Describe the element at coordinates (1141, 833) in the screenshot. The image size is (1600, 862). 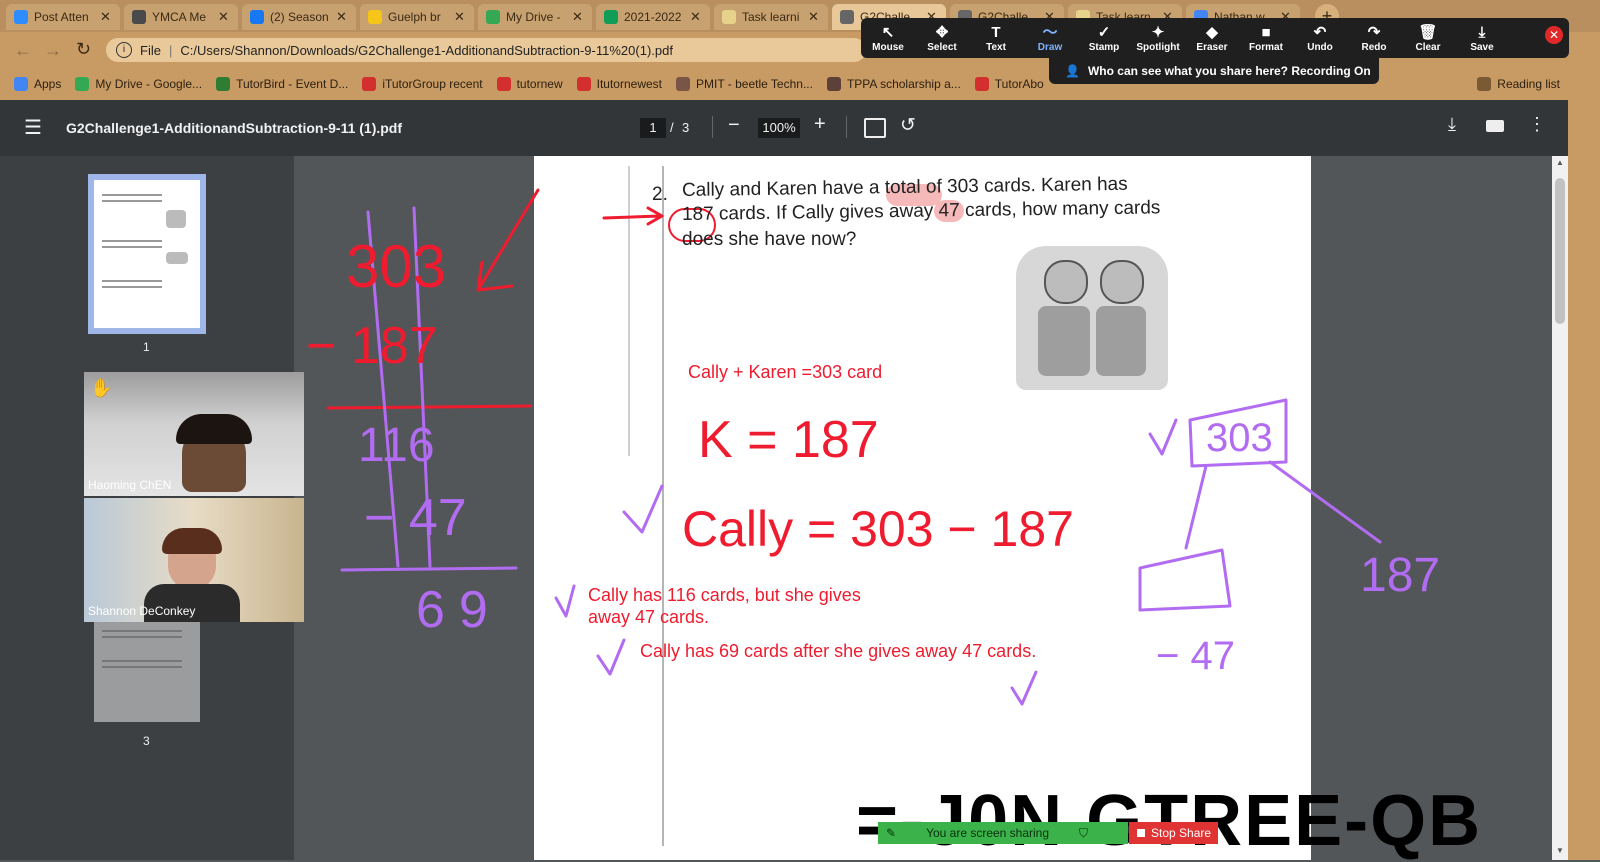
I see `stop-icon` at that location.